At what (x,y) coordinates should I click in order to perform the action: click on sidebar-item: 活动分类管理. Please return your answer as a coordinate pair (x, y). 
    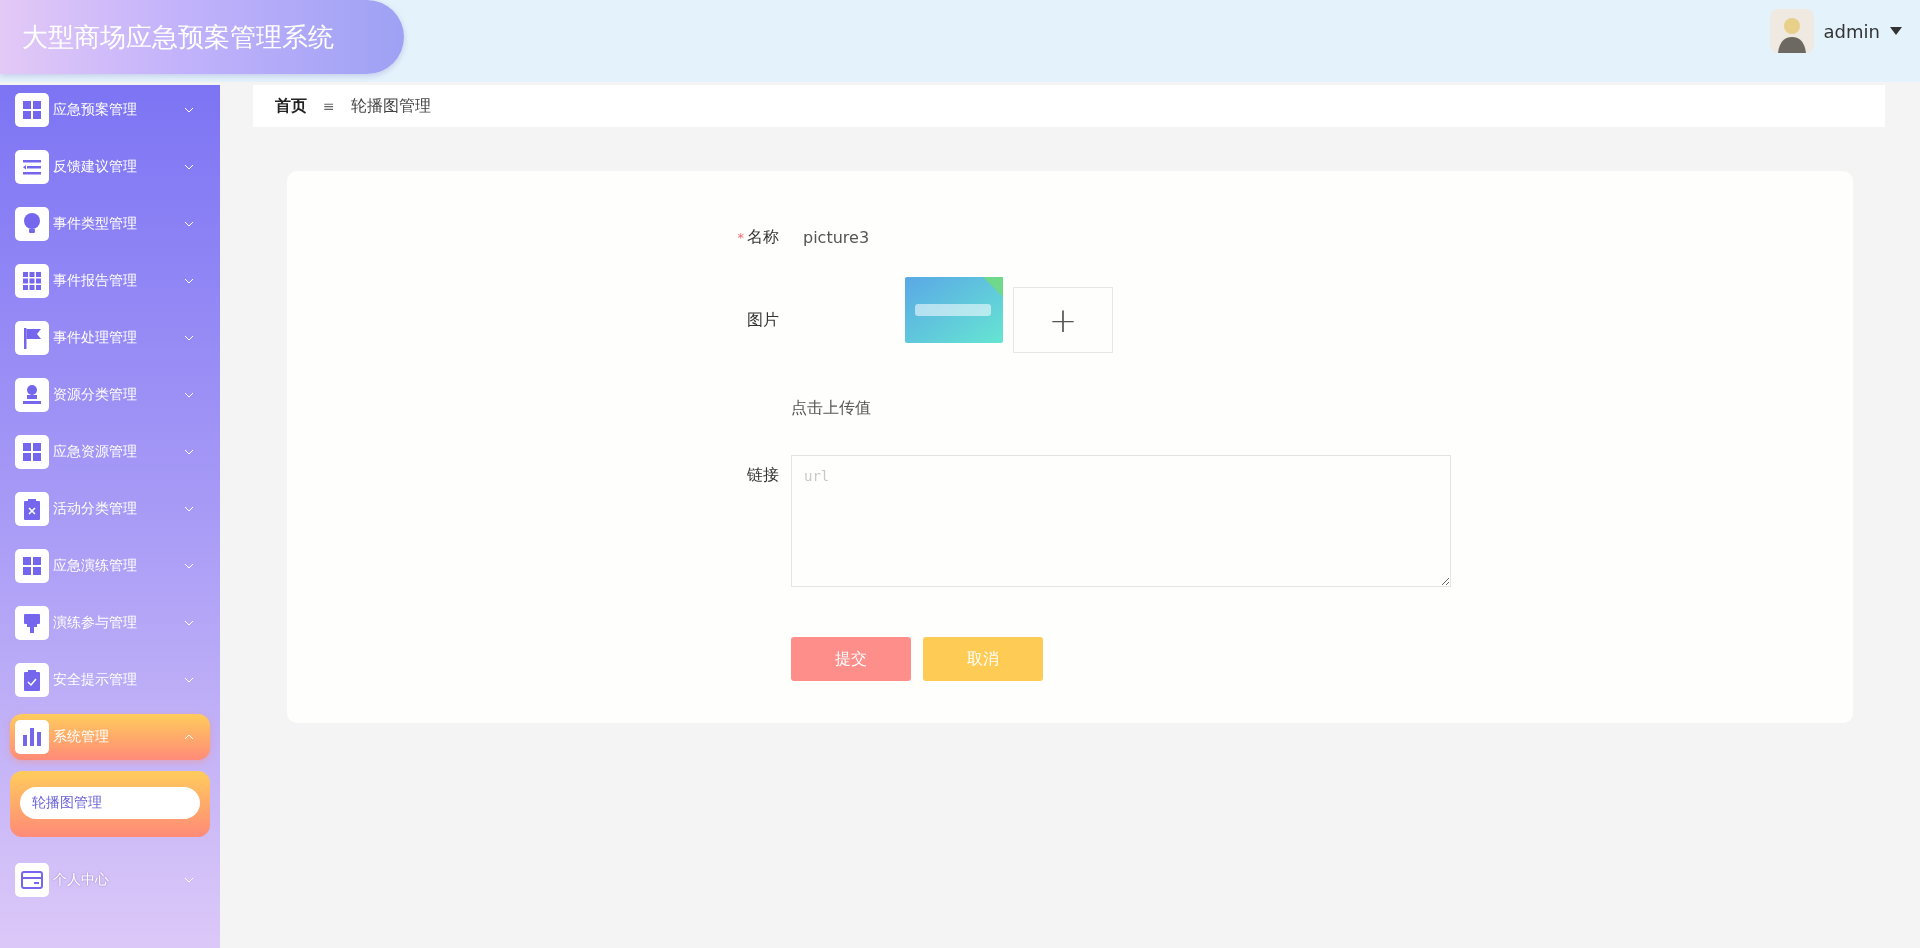
    Looking at the image, I should click on (110, 509).